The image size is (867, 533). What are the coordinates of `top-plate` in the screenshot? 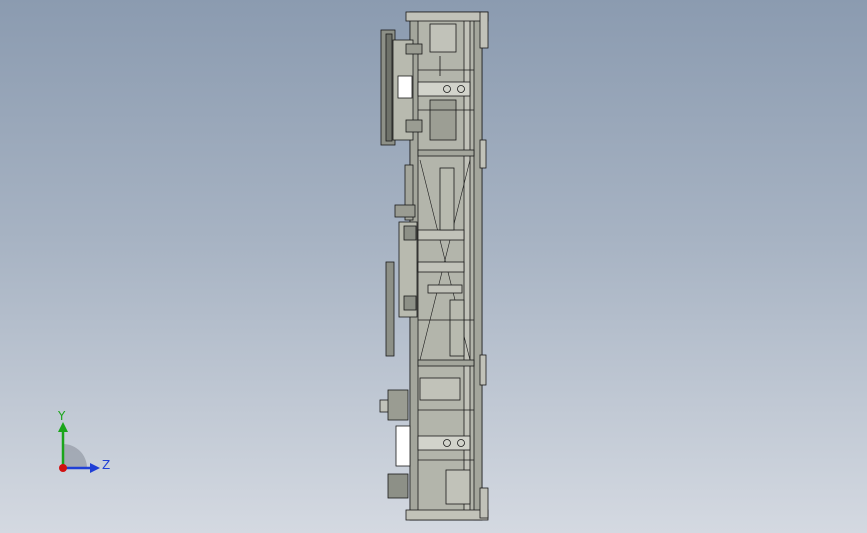 It's located at (447, 16).